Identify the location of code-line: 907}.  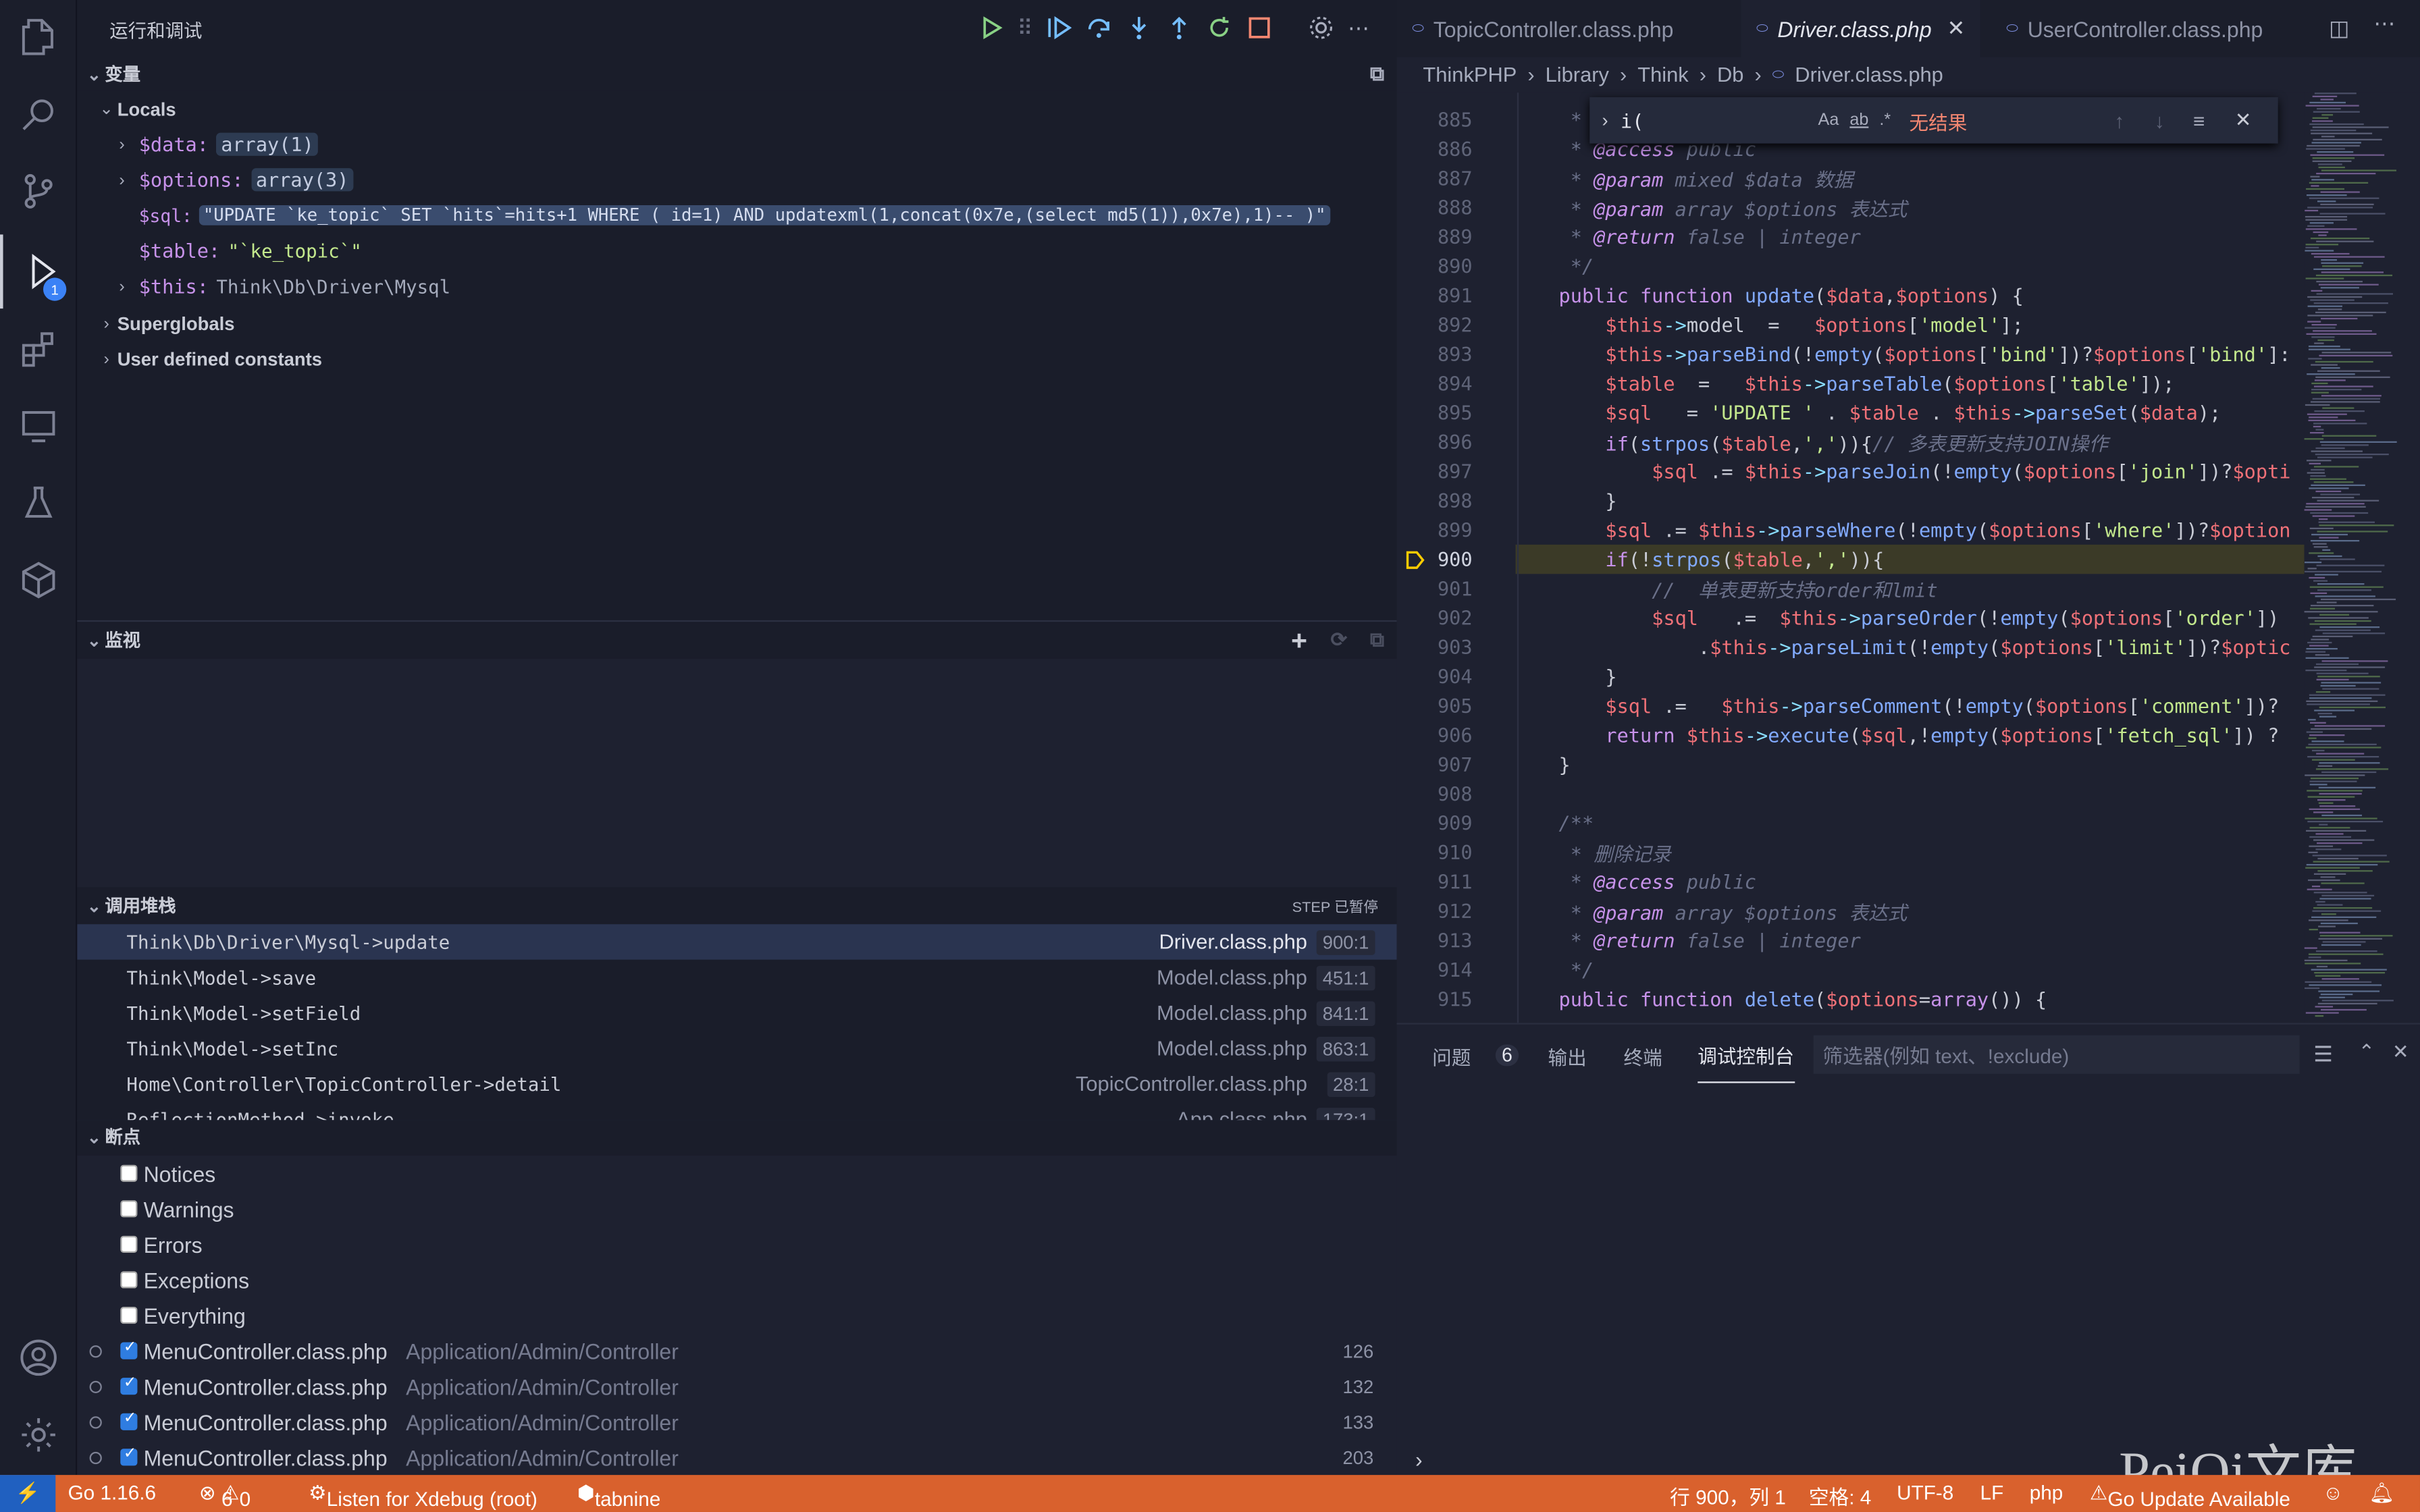
(1851, 765).